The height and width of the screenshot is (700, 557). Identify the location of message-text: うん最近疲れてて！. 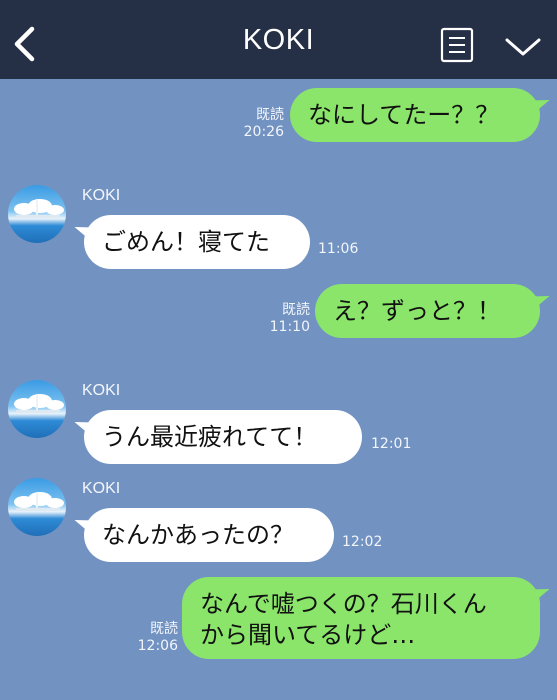
(210, 437).